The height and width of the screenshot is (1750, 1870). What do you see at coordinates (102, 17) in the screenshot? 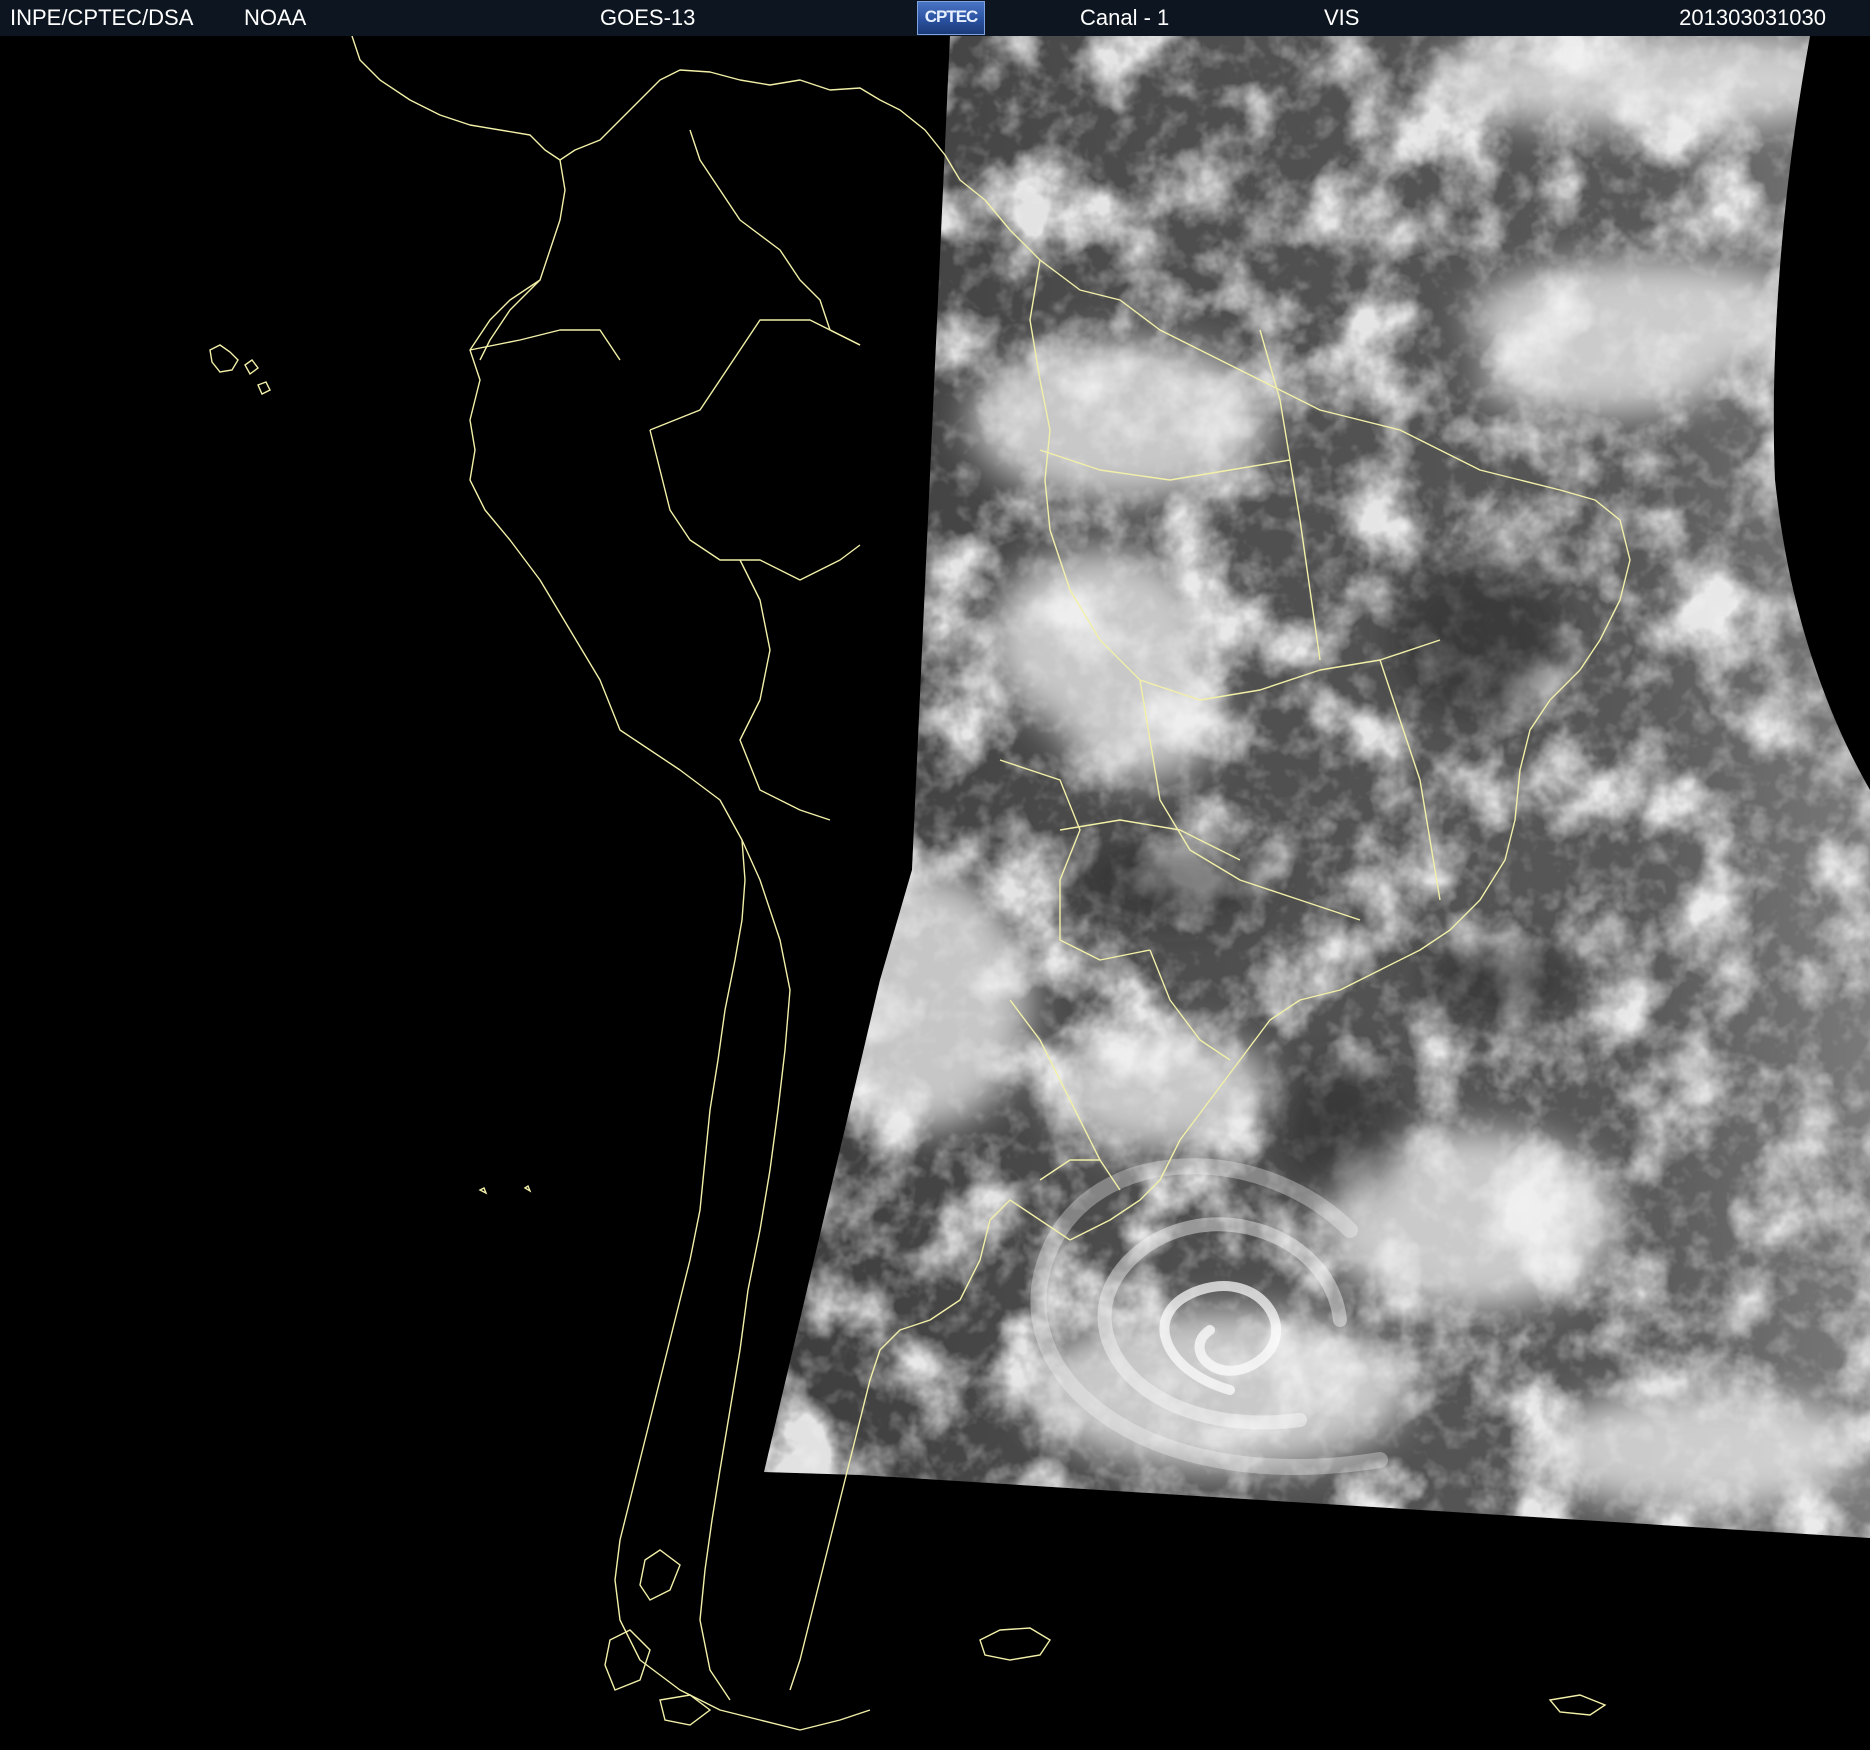
I see `institution-label: INPE/CPTEC/DSA` at bounding box center [102, 17].